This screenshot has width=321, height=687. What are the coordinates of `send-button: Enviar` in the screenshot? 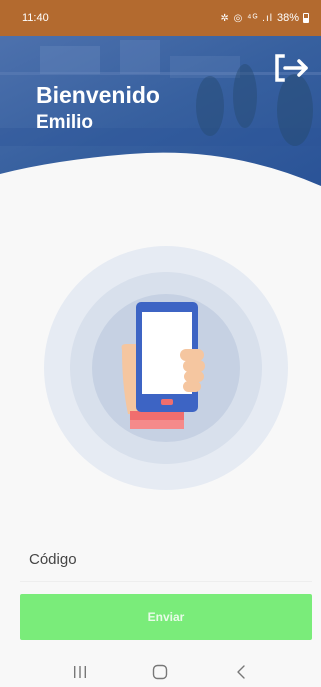 It's located at (166, 617).